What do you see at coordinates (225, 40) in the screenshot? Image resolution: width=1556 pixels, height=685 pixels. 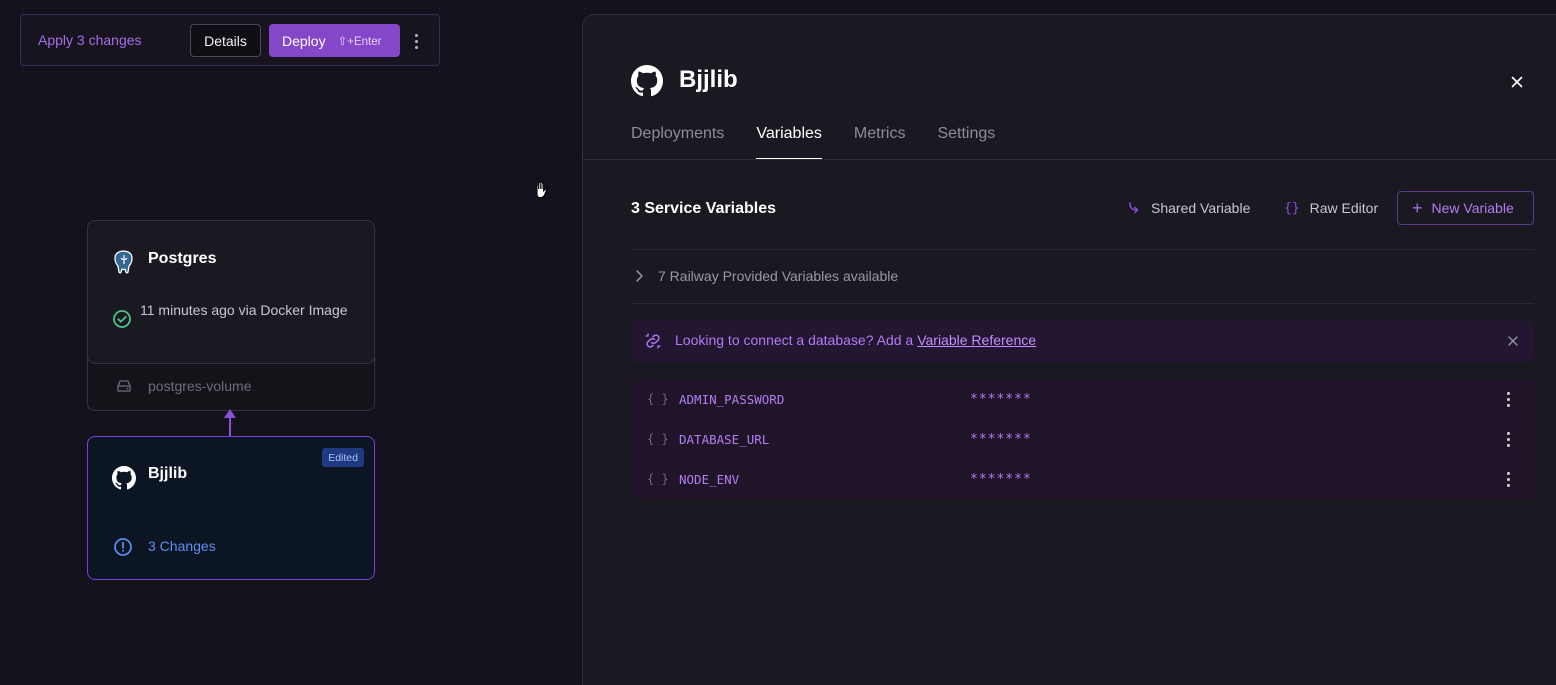 I see `details-button: Details` at bounding box center [225, 40].